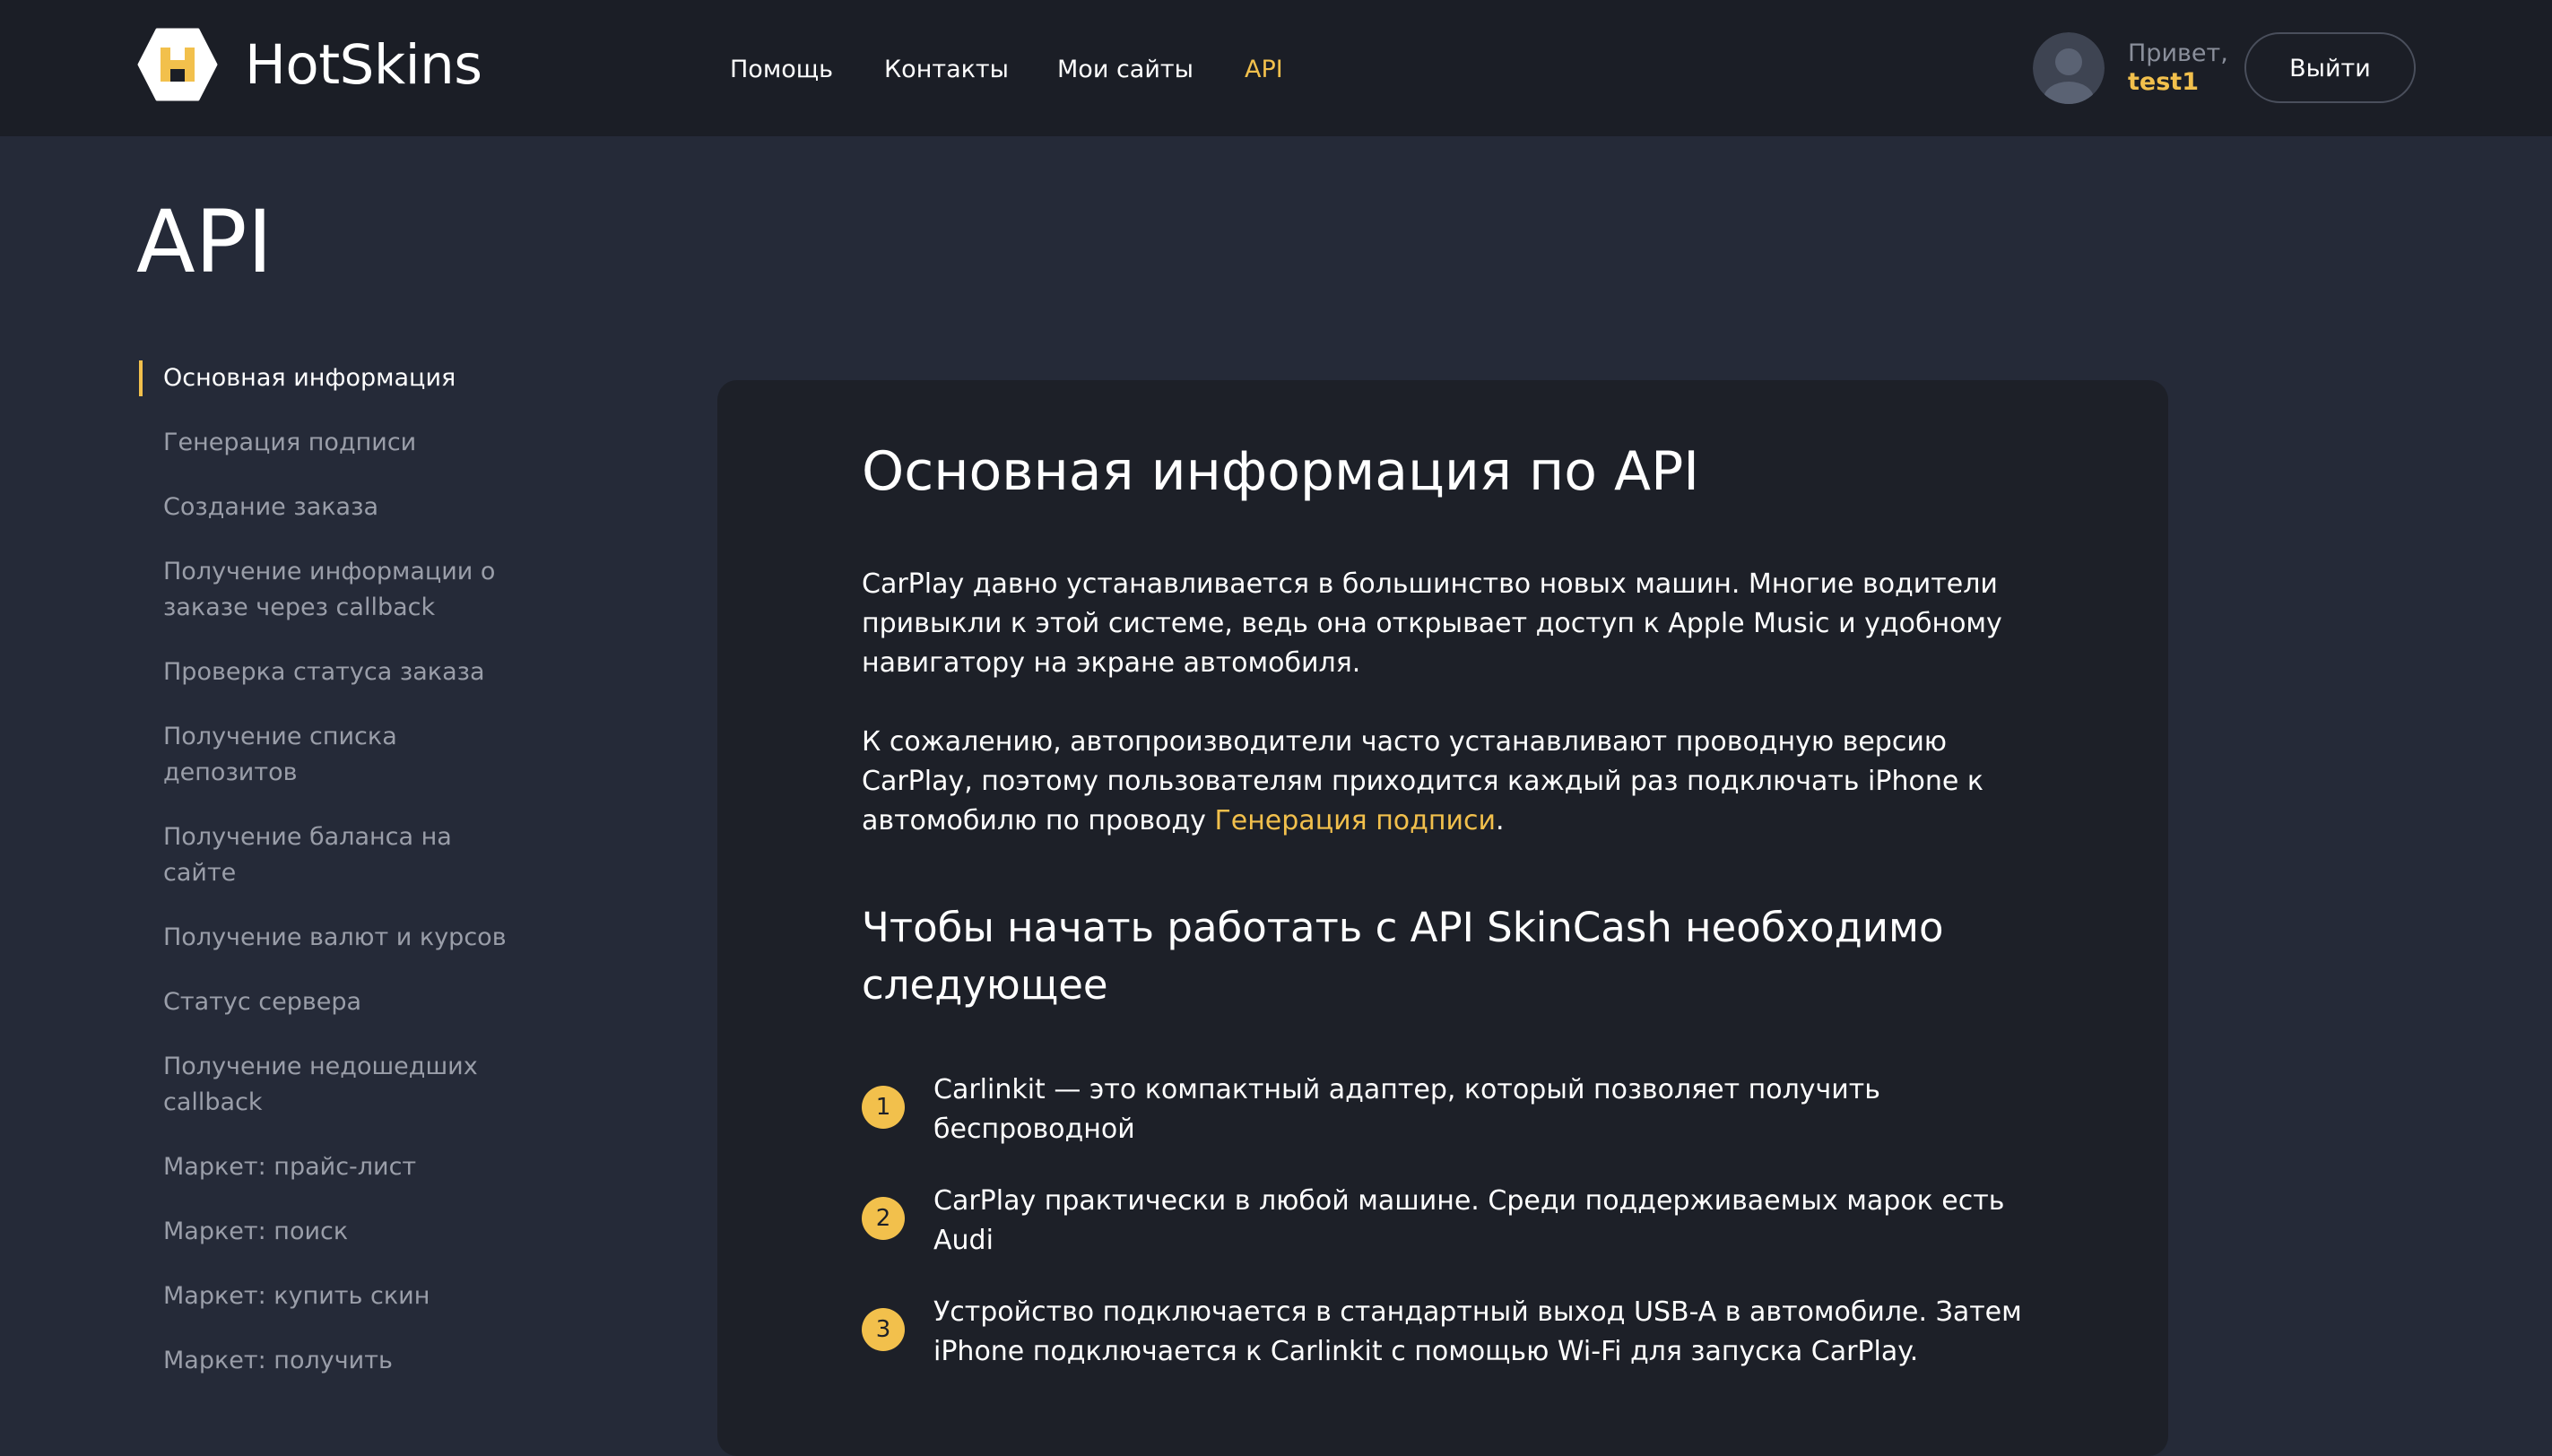  Describe the element at coordinates (328, 378) in the screenshot. I see `sidebar-item-basic-info: Основная информация` at that location.